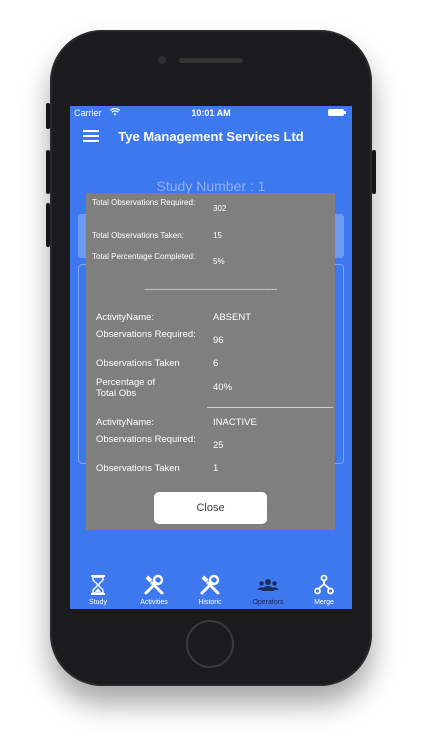  Describe the element at coordinates (98, 602) in the screenshot. I see `tab-label: Study` at that location.